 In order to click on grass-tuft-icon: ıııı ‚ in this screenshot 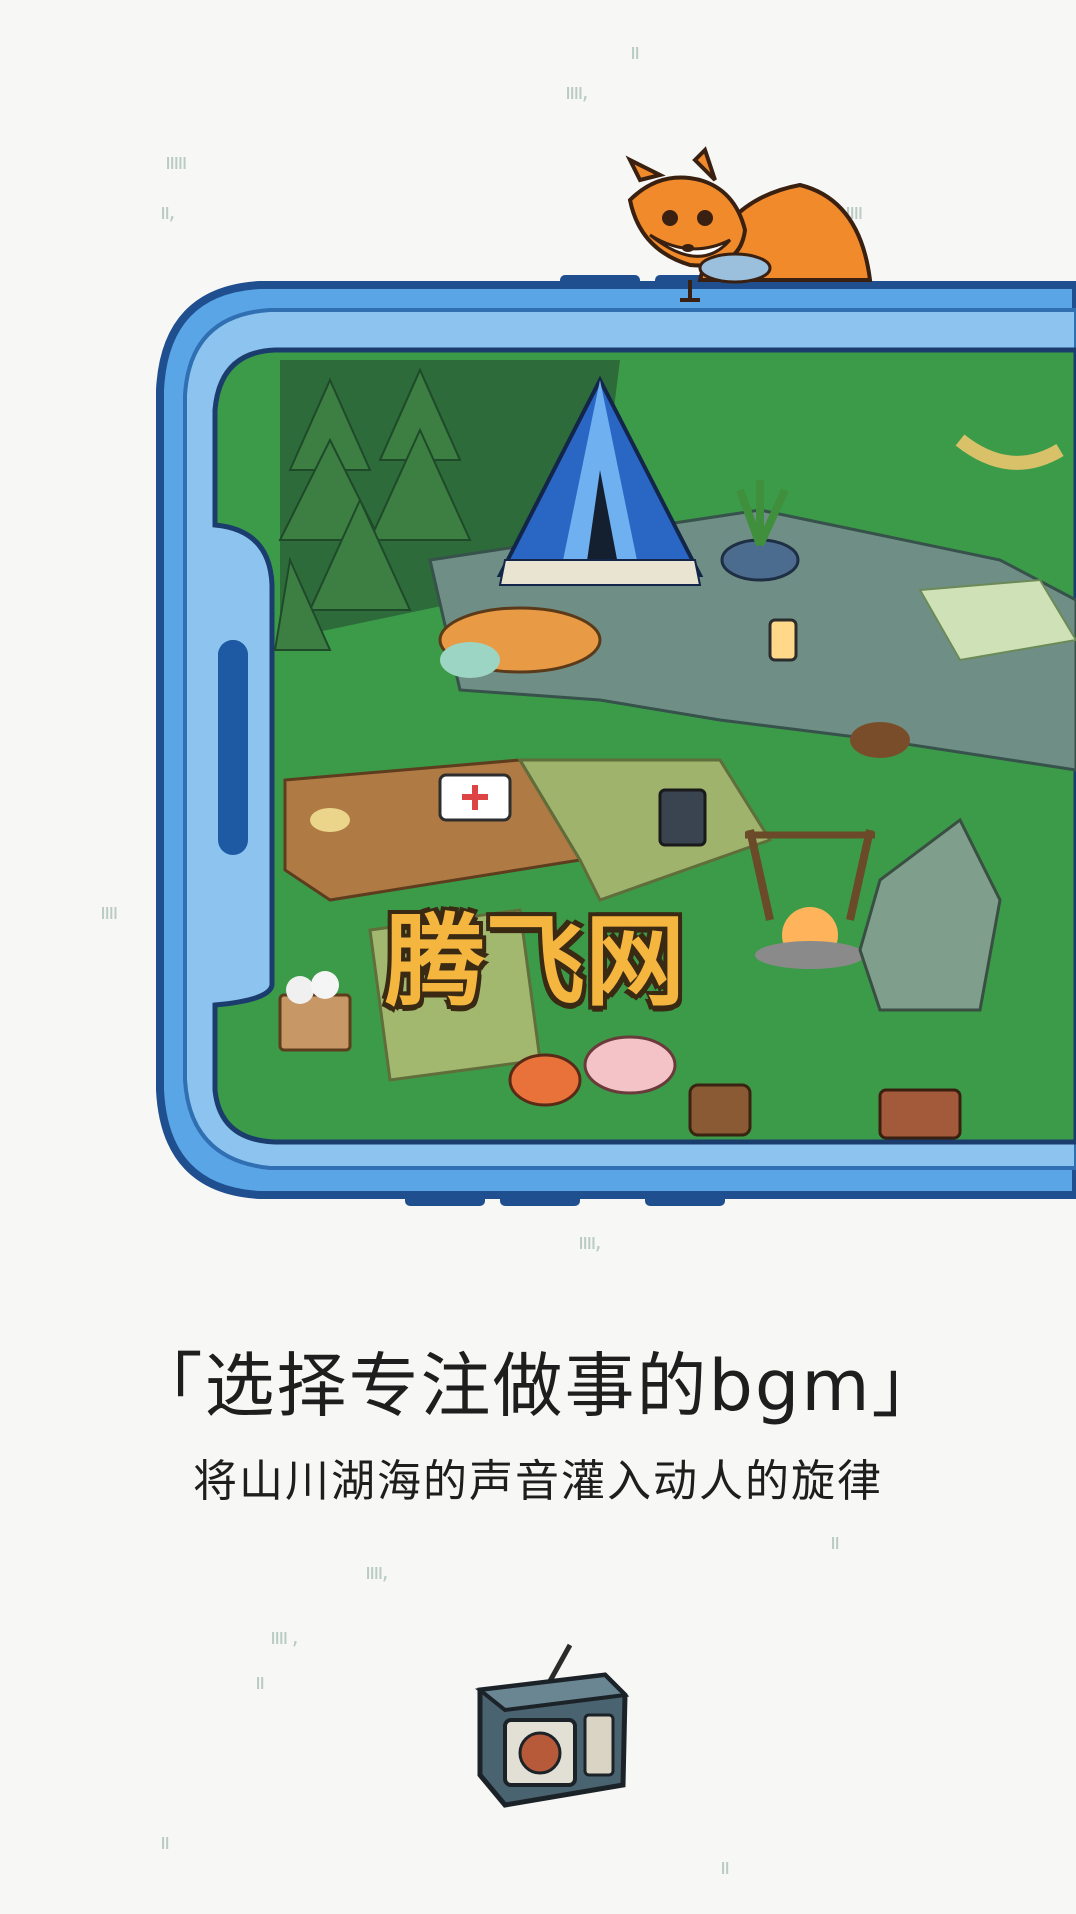, I will do `click(284, 1637)`.